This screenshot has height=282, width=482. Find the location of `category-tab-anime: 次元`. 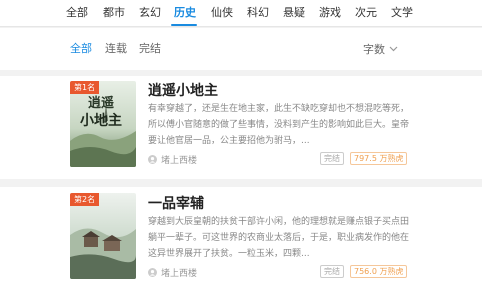

category-tab-anime: 次元 is located at coordinates (366, 13).